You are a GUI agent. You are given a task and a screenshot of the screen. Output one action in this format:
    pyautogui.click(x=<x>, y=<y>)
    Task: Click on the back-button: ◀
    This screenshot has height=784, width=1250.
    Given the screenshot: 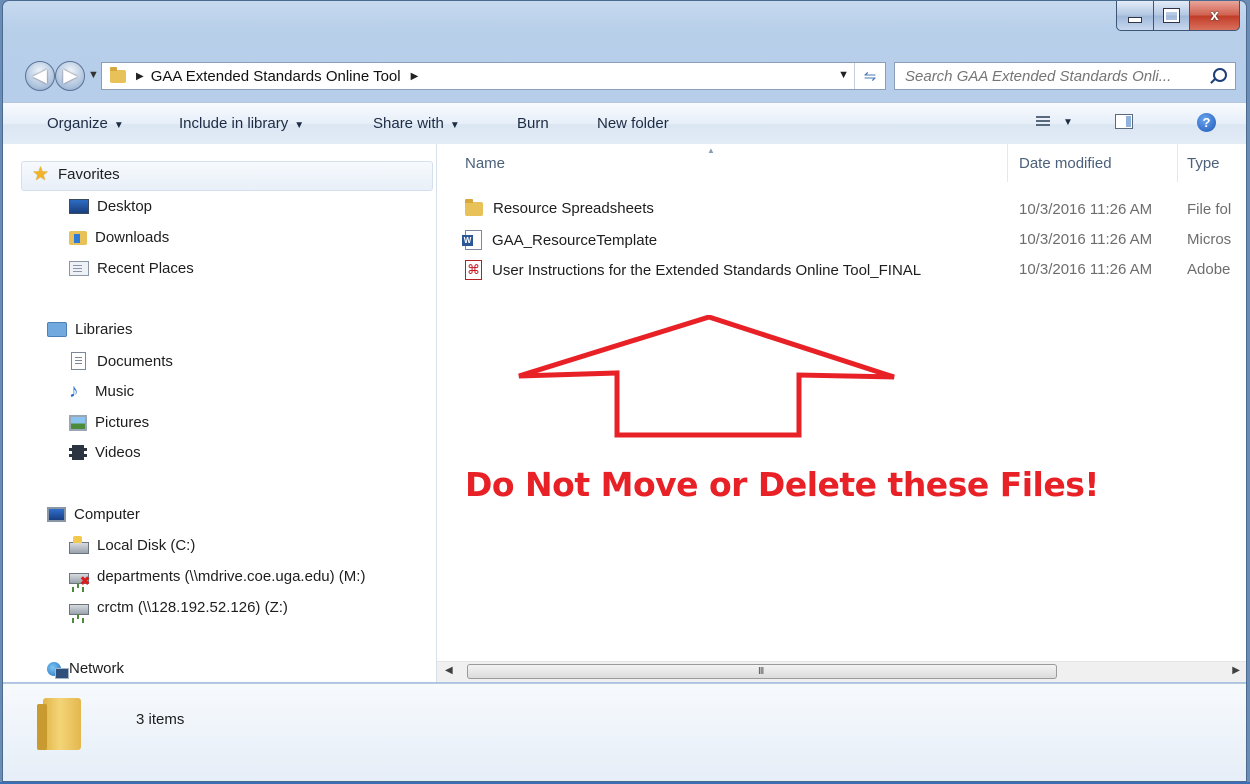 What is the action you would take?
    pyautogui.click(x=40, y=76)
    